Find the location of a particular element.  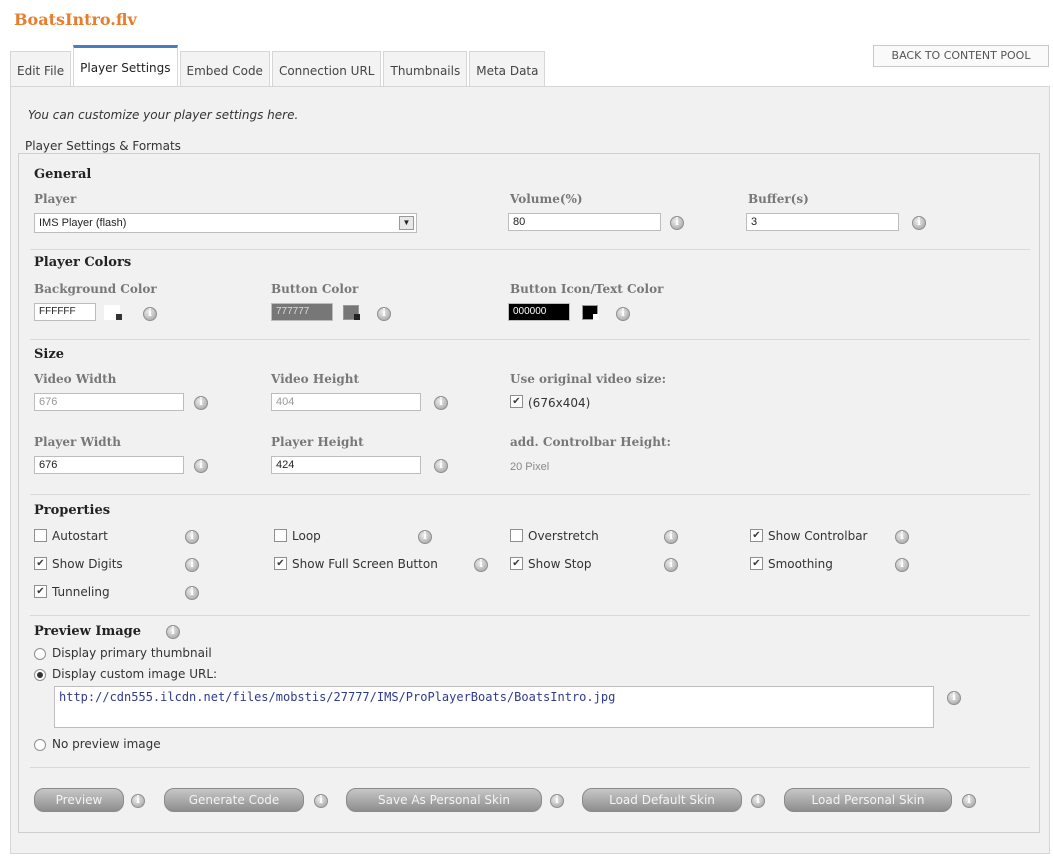

custom-image-label: Display custom image URL: is located at coordinates (135, 674).